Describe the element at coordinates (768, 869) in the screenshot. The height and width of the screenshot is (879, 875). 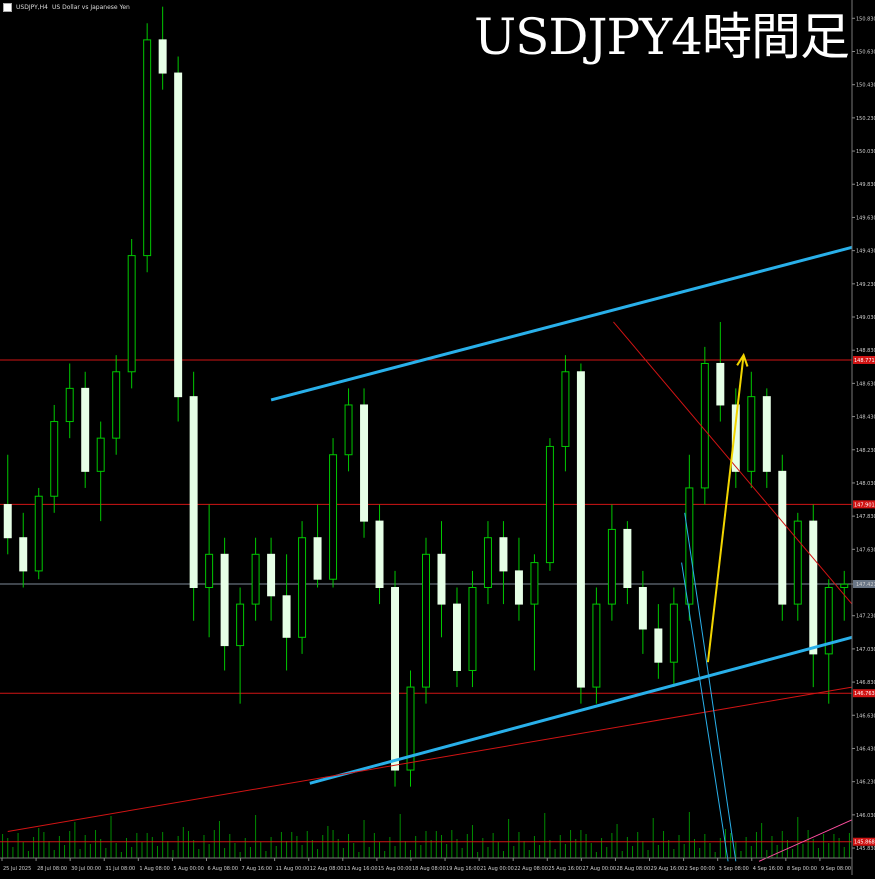
I see `time-tick-label: 4 Sep 16:00` at that location.